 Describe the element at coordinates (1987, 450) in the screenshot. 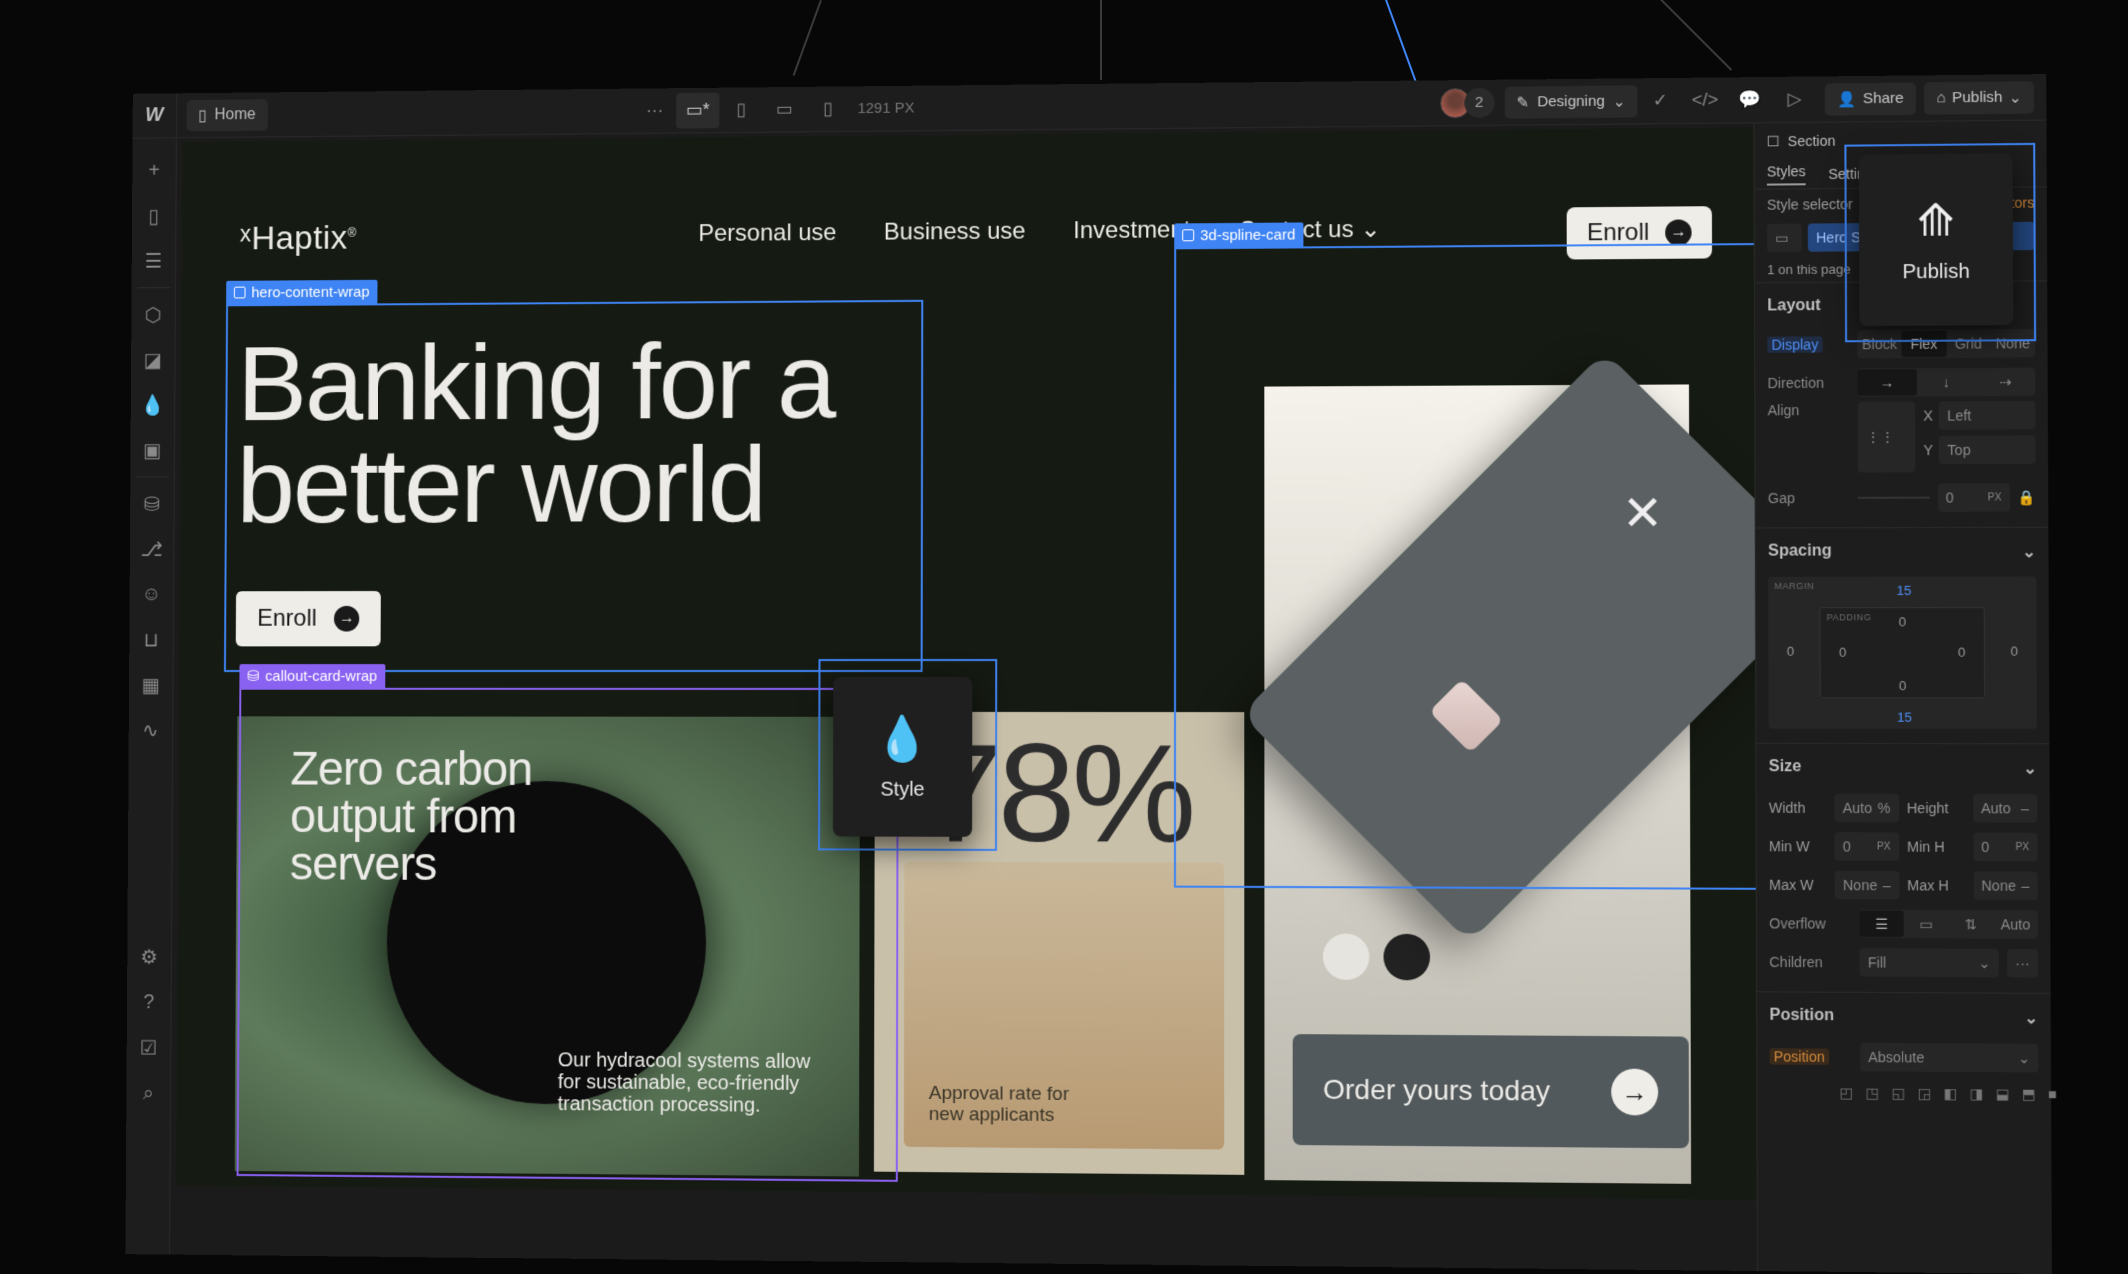

I see `align-y-select: Top` at that location.